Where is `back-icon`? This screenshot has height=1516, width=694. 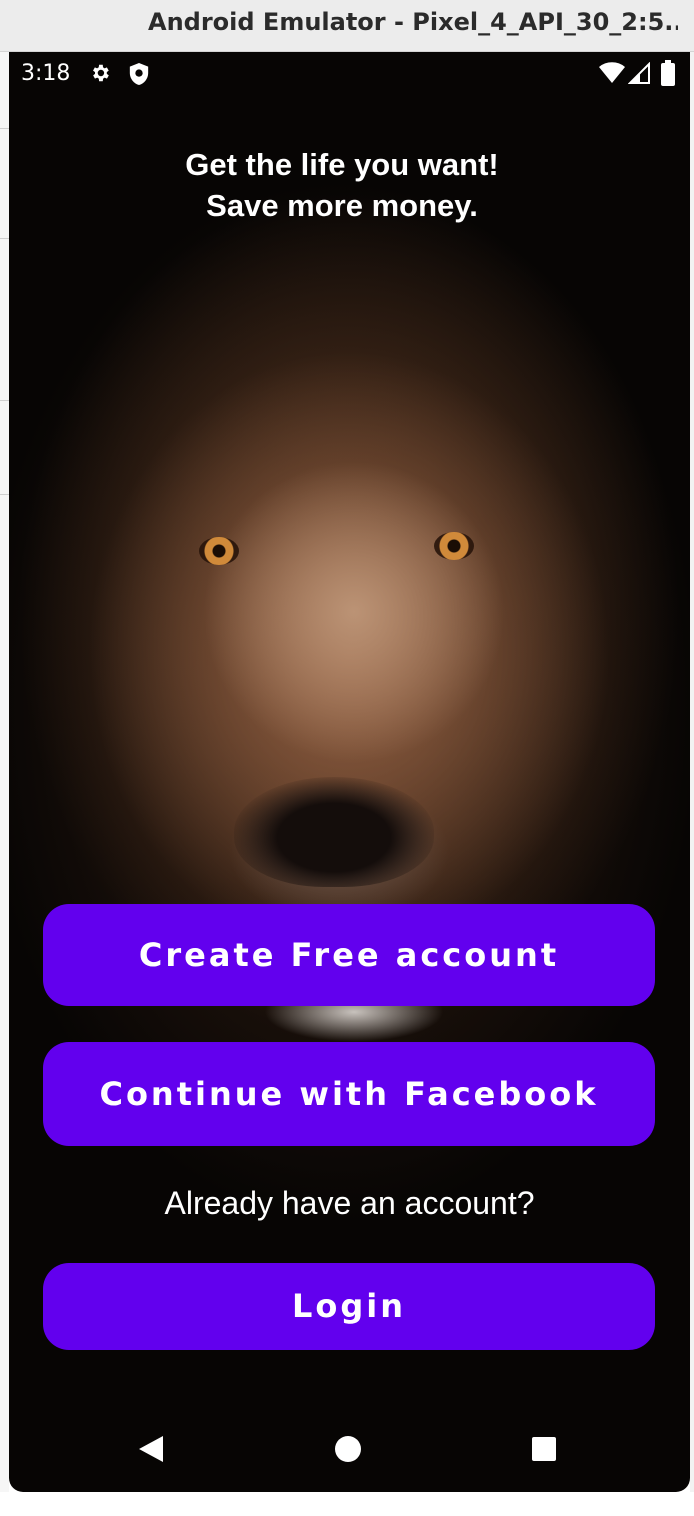
back-icon is located at coordinates (151, 1449).